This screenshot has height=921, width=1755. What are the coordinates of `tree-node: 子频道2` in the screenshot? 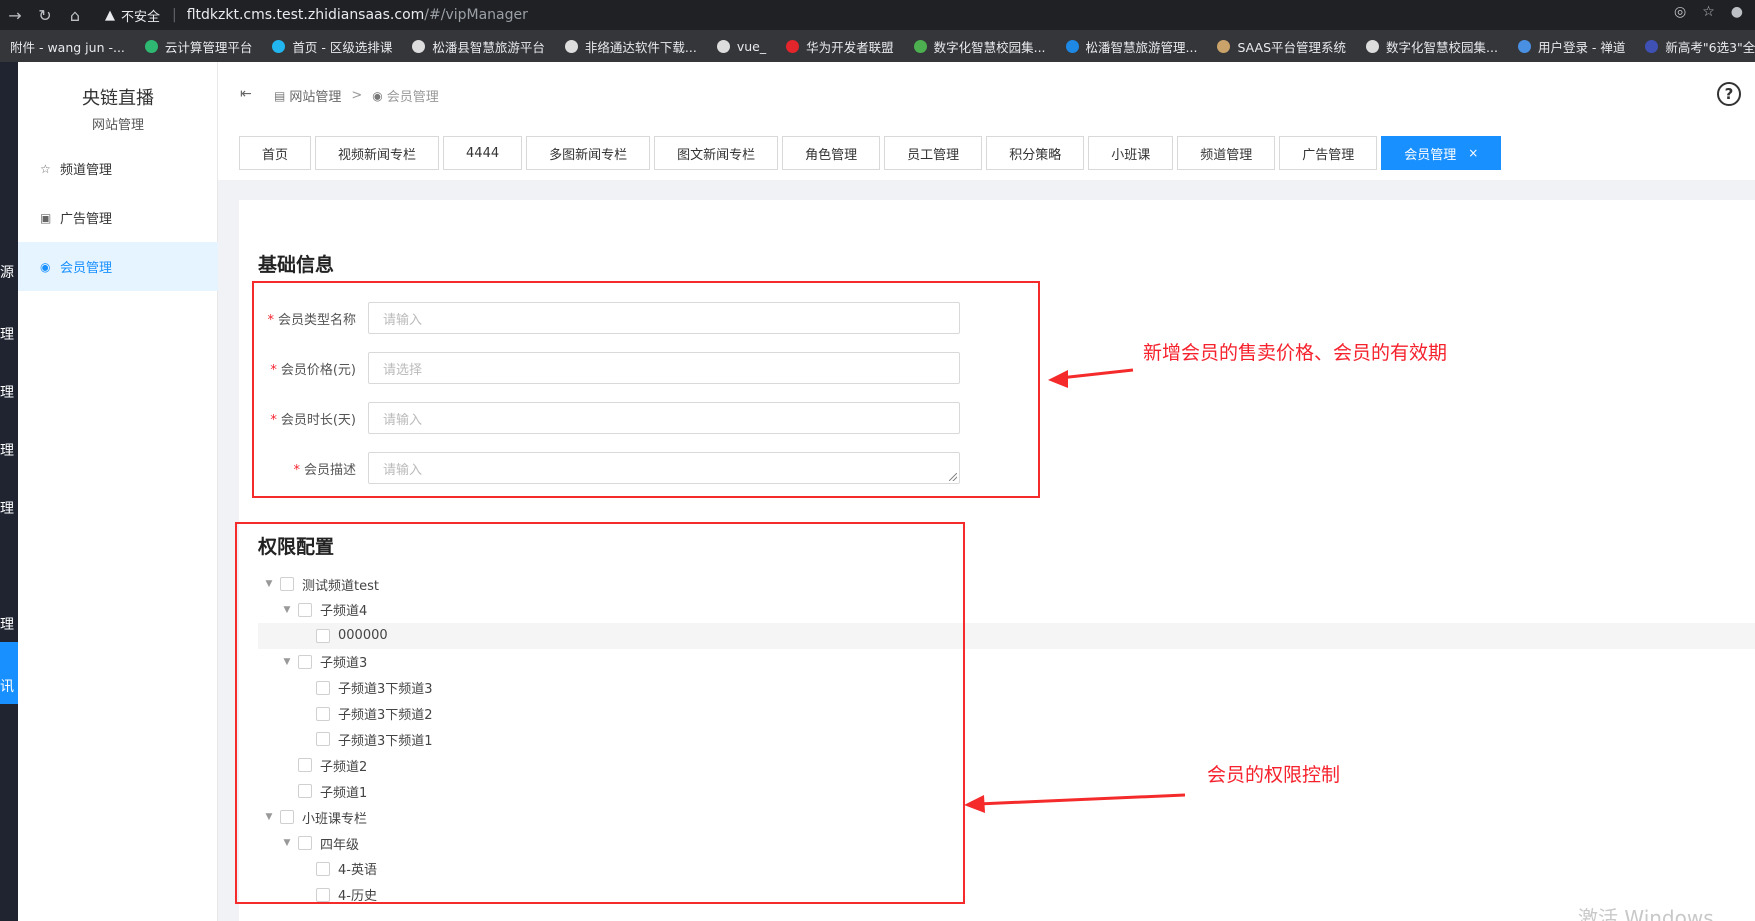 It's located at (323, 765).